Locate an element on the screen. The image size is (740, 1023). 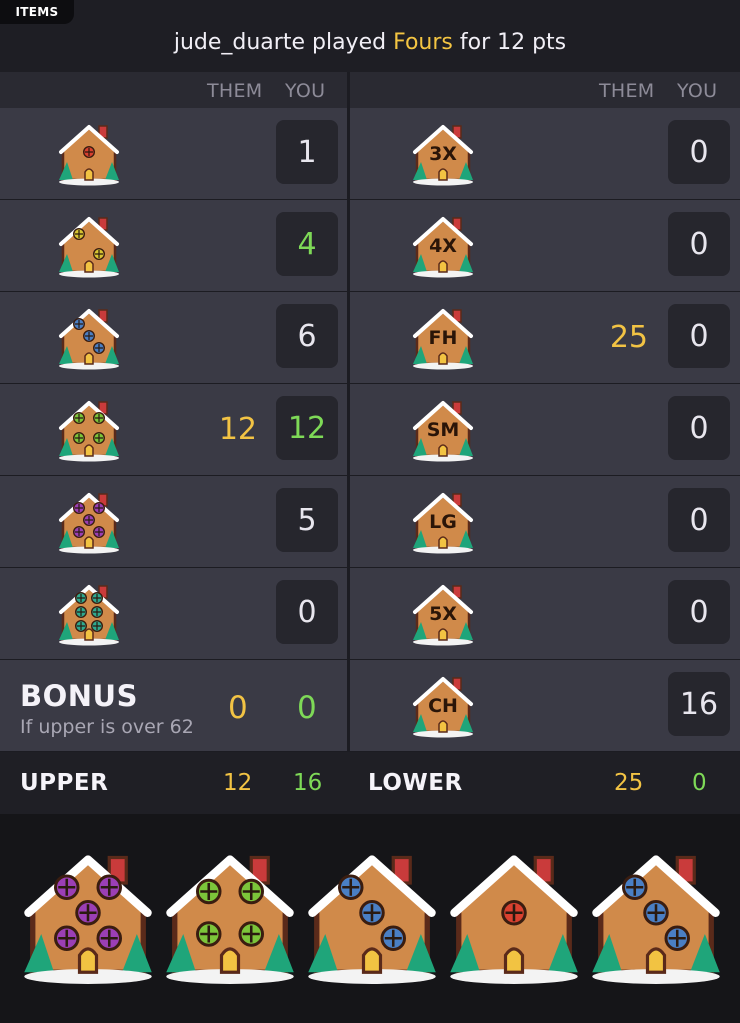
gingerbread-house-category-icon: SM is located at coordinates (443, 430).